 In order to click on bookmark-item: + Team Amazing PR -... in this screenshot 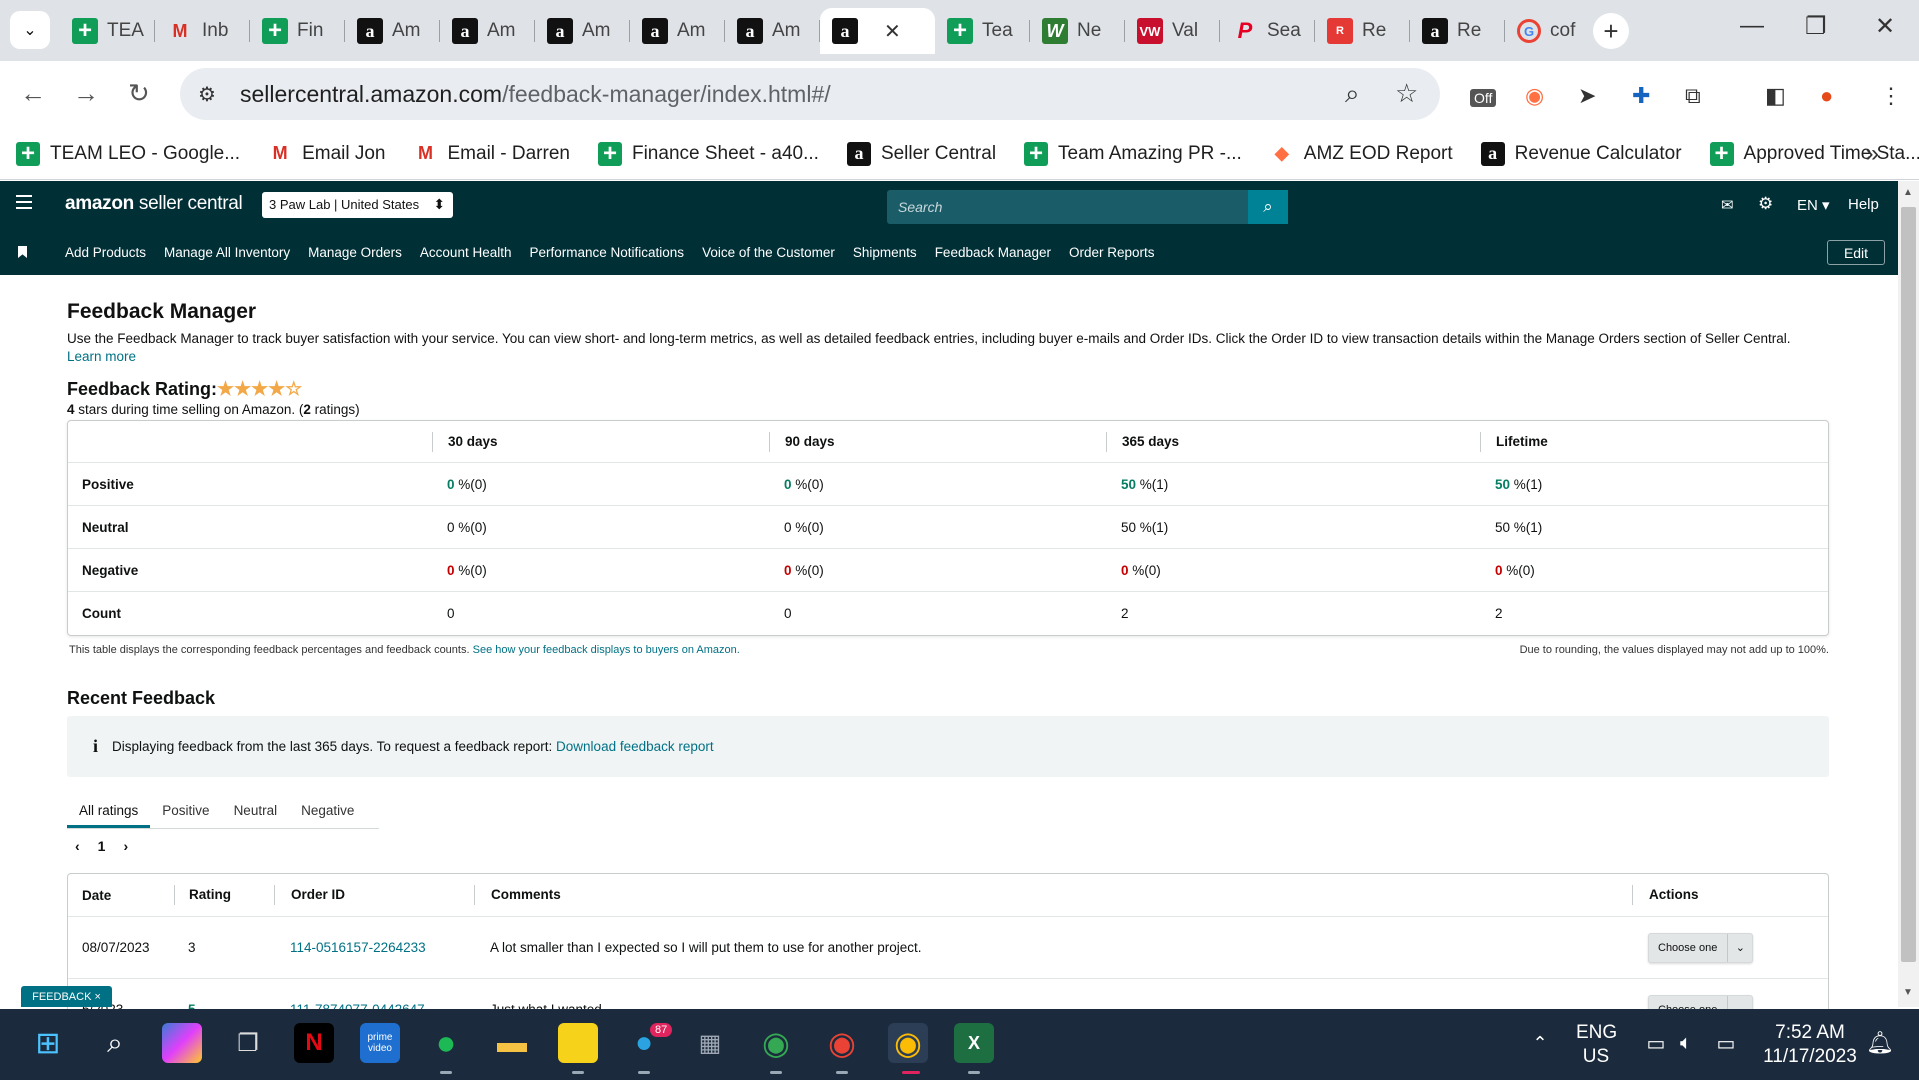, I will do `click(1133, 153)`.